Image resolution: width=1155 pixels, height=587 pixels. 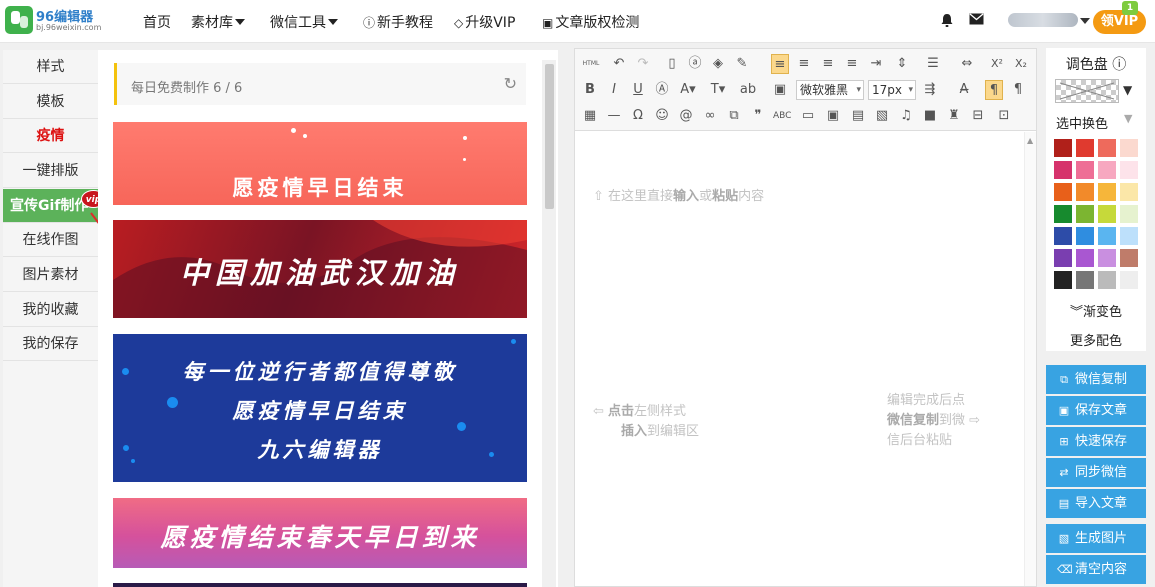 I want to click on omega-icon: Ω, so click(x=638, y=116).